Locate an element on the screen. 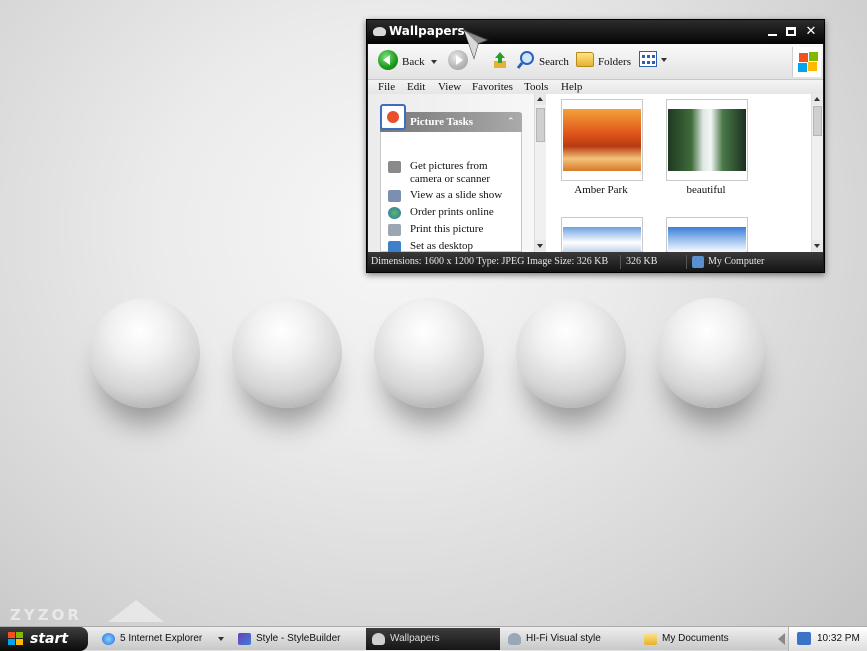 Image resolution: width=867 pixels, height=651 pixels. folders-button: Folders is located at coordinates (614, 63).